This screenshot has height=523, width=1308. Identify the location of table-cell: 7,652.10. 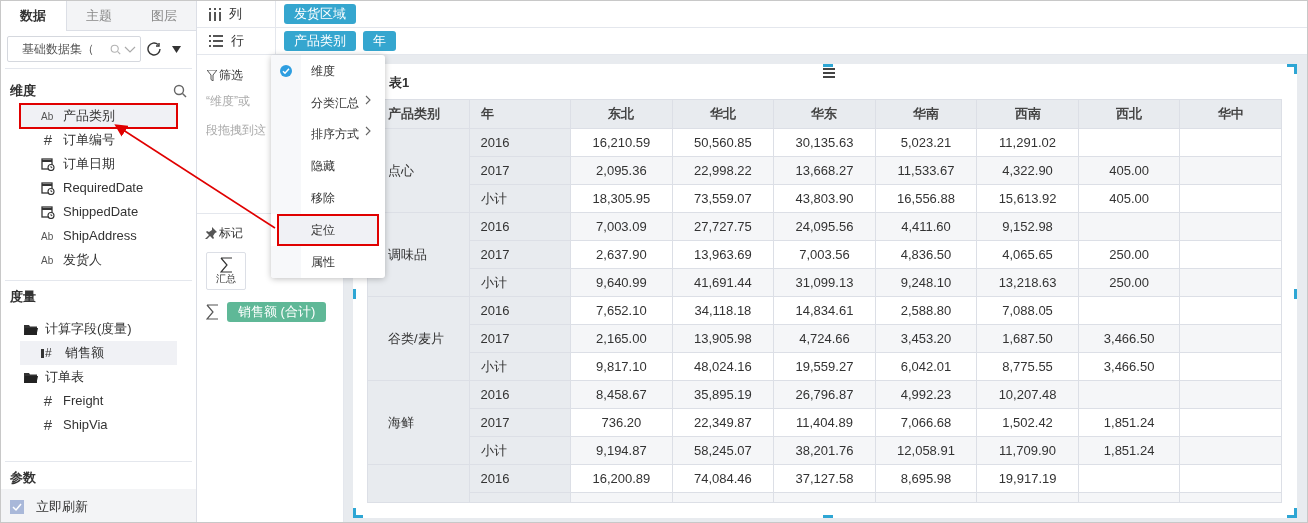
(621, 310).